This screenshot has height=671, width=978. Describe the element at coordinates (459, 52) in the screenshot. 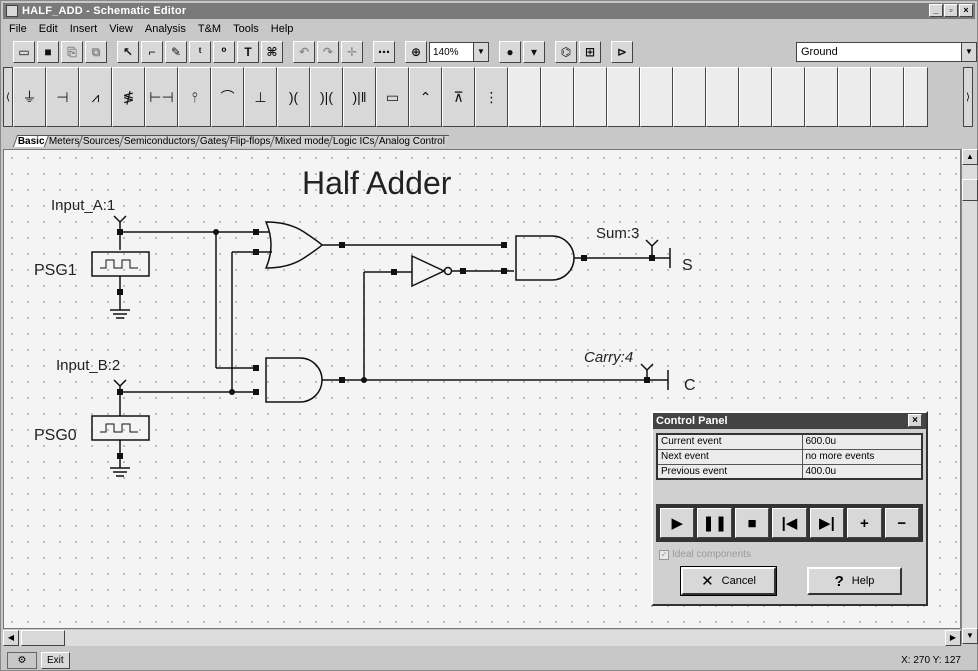

I see `zoom-select: 140% ▼` at that location.